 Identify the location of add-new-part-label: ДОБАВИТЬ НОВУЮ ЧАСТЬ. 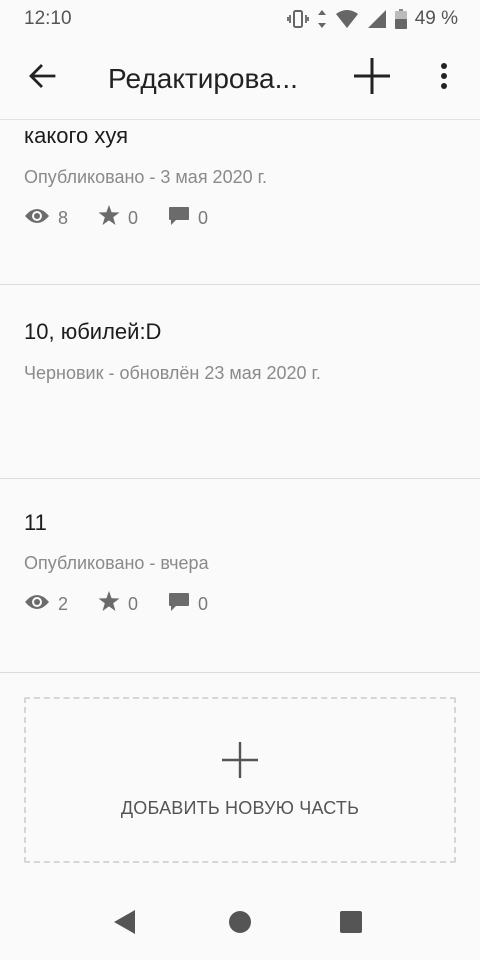
(240, 808).